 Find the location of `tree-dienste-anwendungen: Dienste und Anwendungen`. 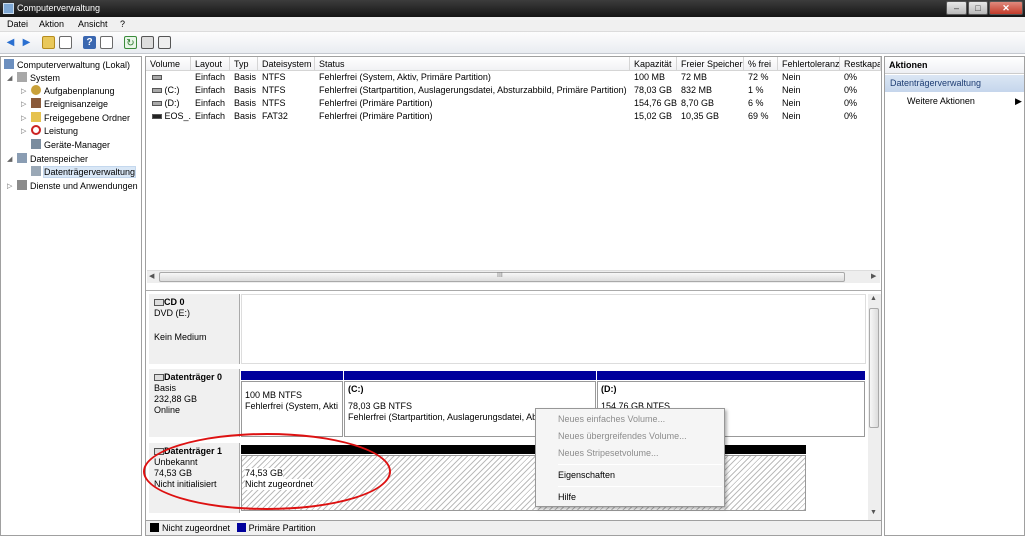

tree-dienste-anwendungen: Dienste und Anwendungen is located at coordinates (77, 186).